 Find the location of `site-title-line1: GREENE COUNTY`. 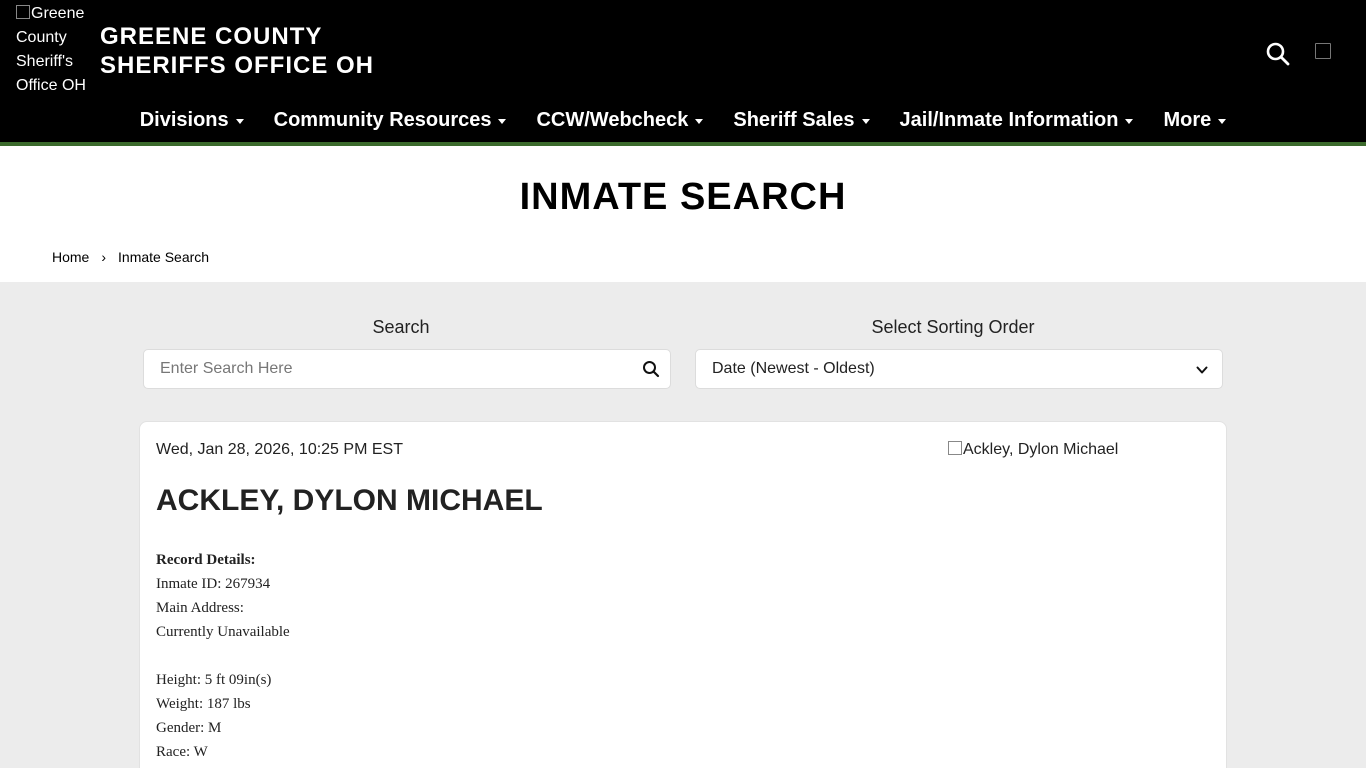

site-title-line1: GREENE COUNTY is located at coordinates (211, 36).